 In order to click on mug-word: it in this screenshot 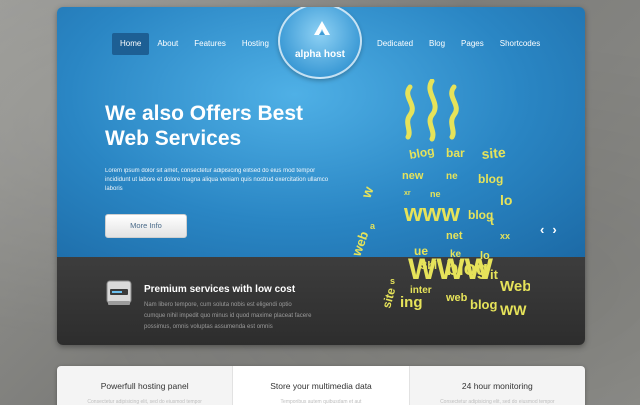, I will do `click(494, 274)`.